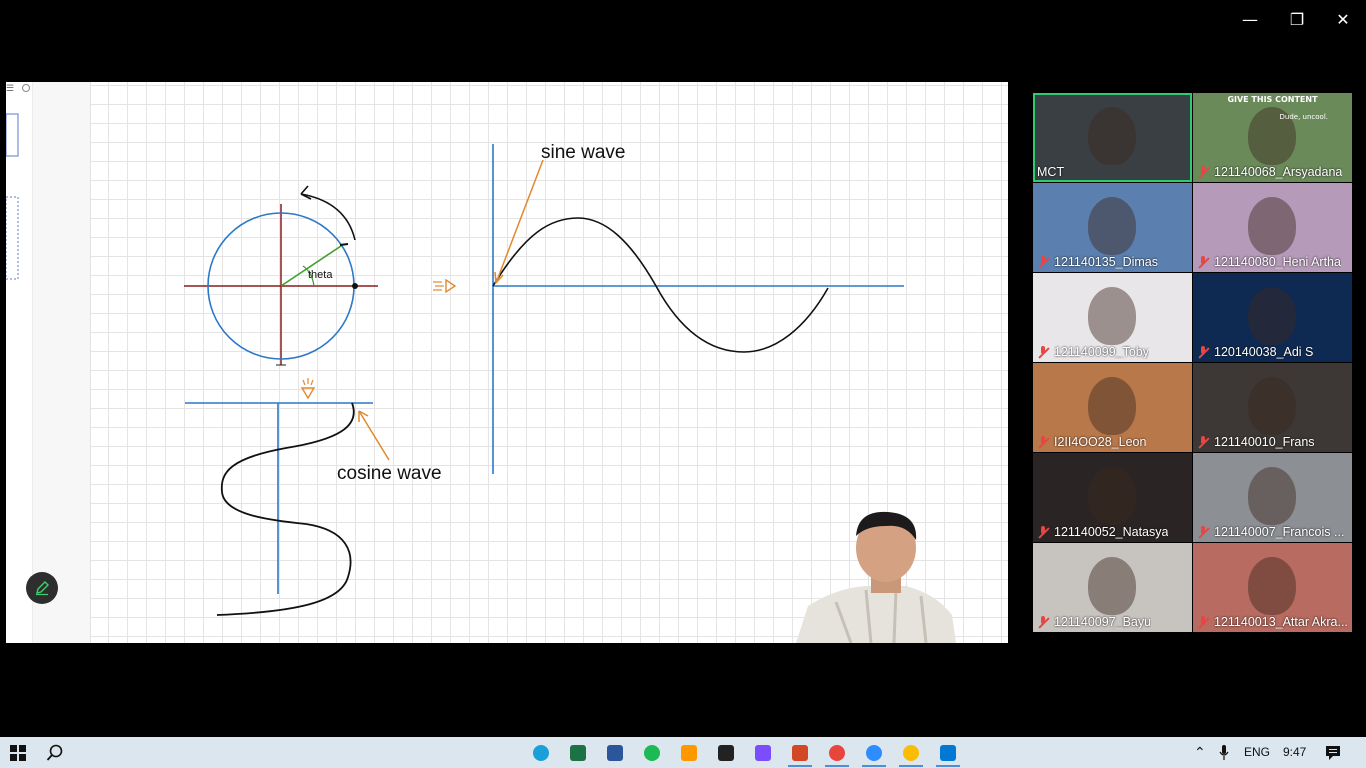  Describe the element at coordinates (1224, 753) in the screenshot. I see `microphone-icon` at that location.